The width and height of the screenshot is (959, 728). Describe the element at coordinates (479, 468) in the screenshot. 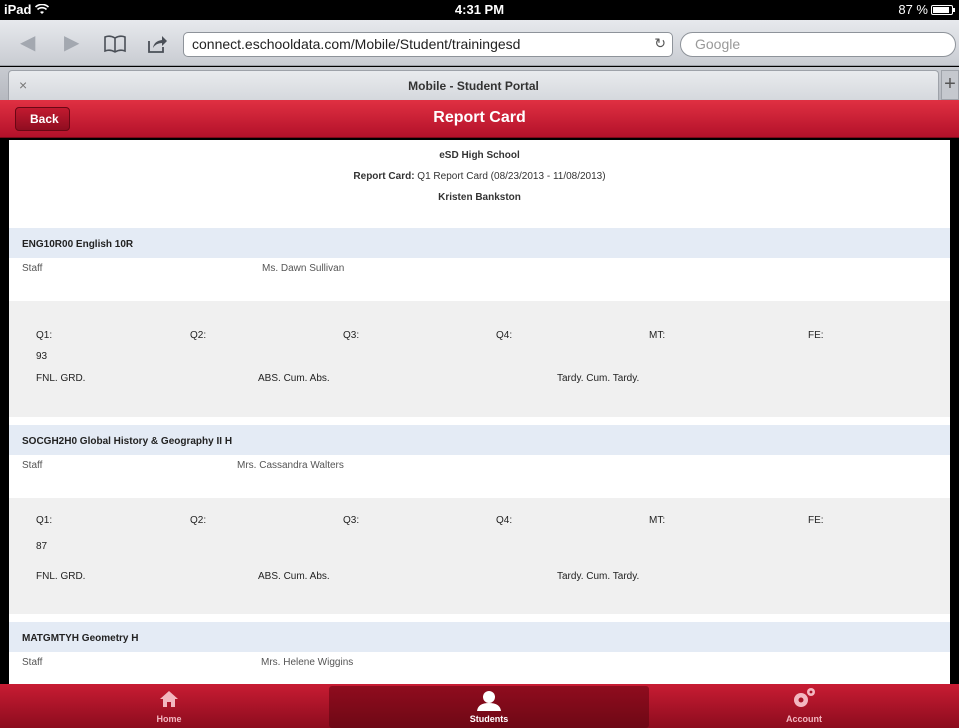

I see `staff-row: Staff Mrs. Cassandra Walters` at that location.